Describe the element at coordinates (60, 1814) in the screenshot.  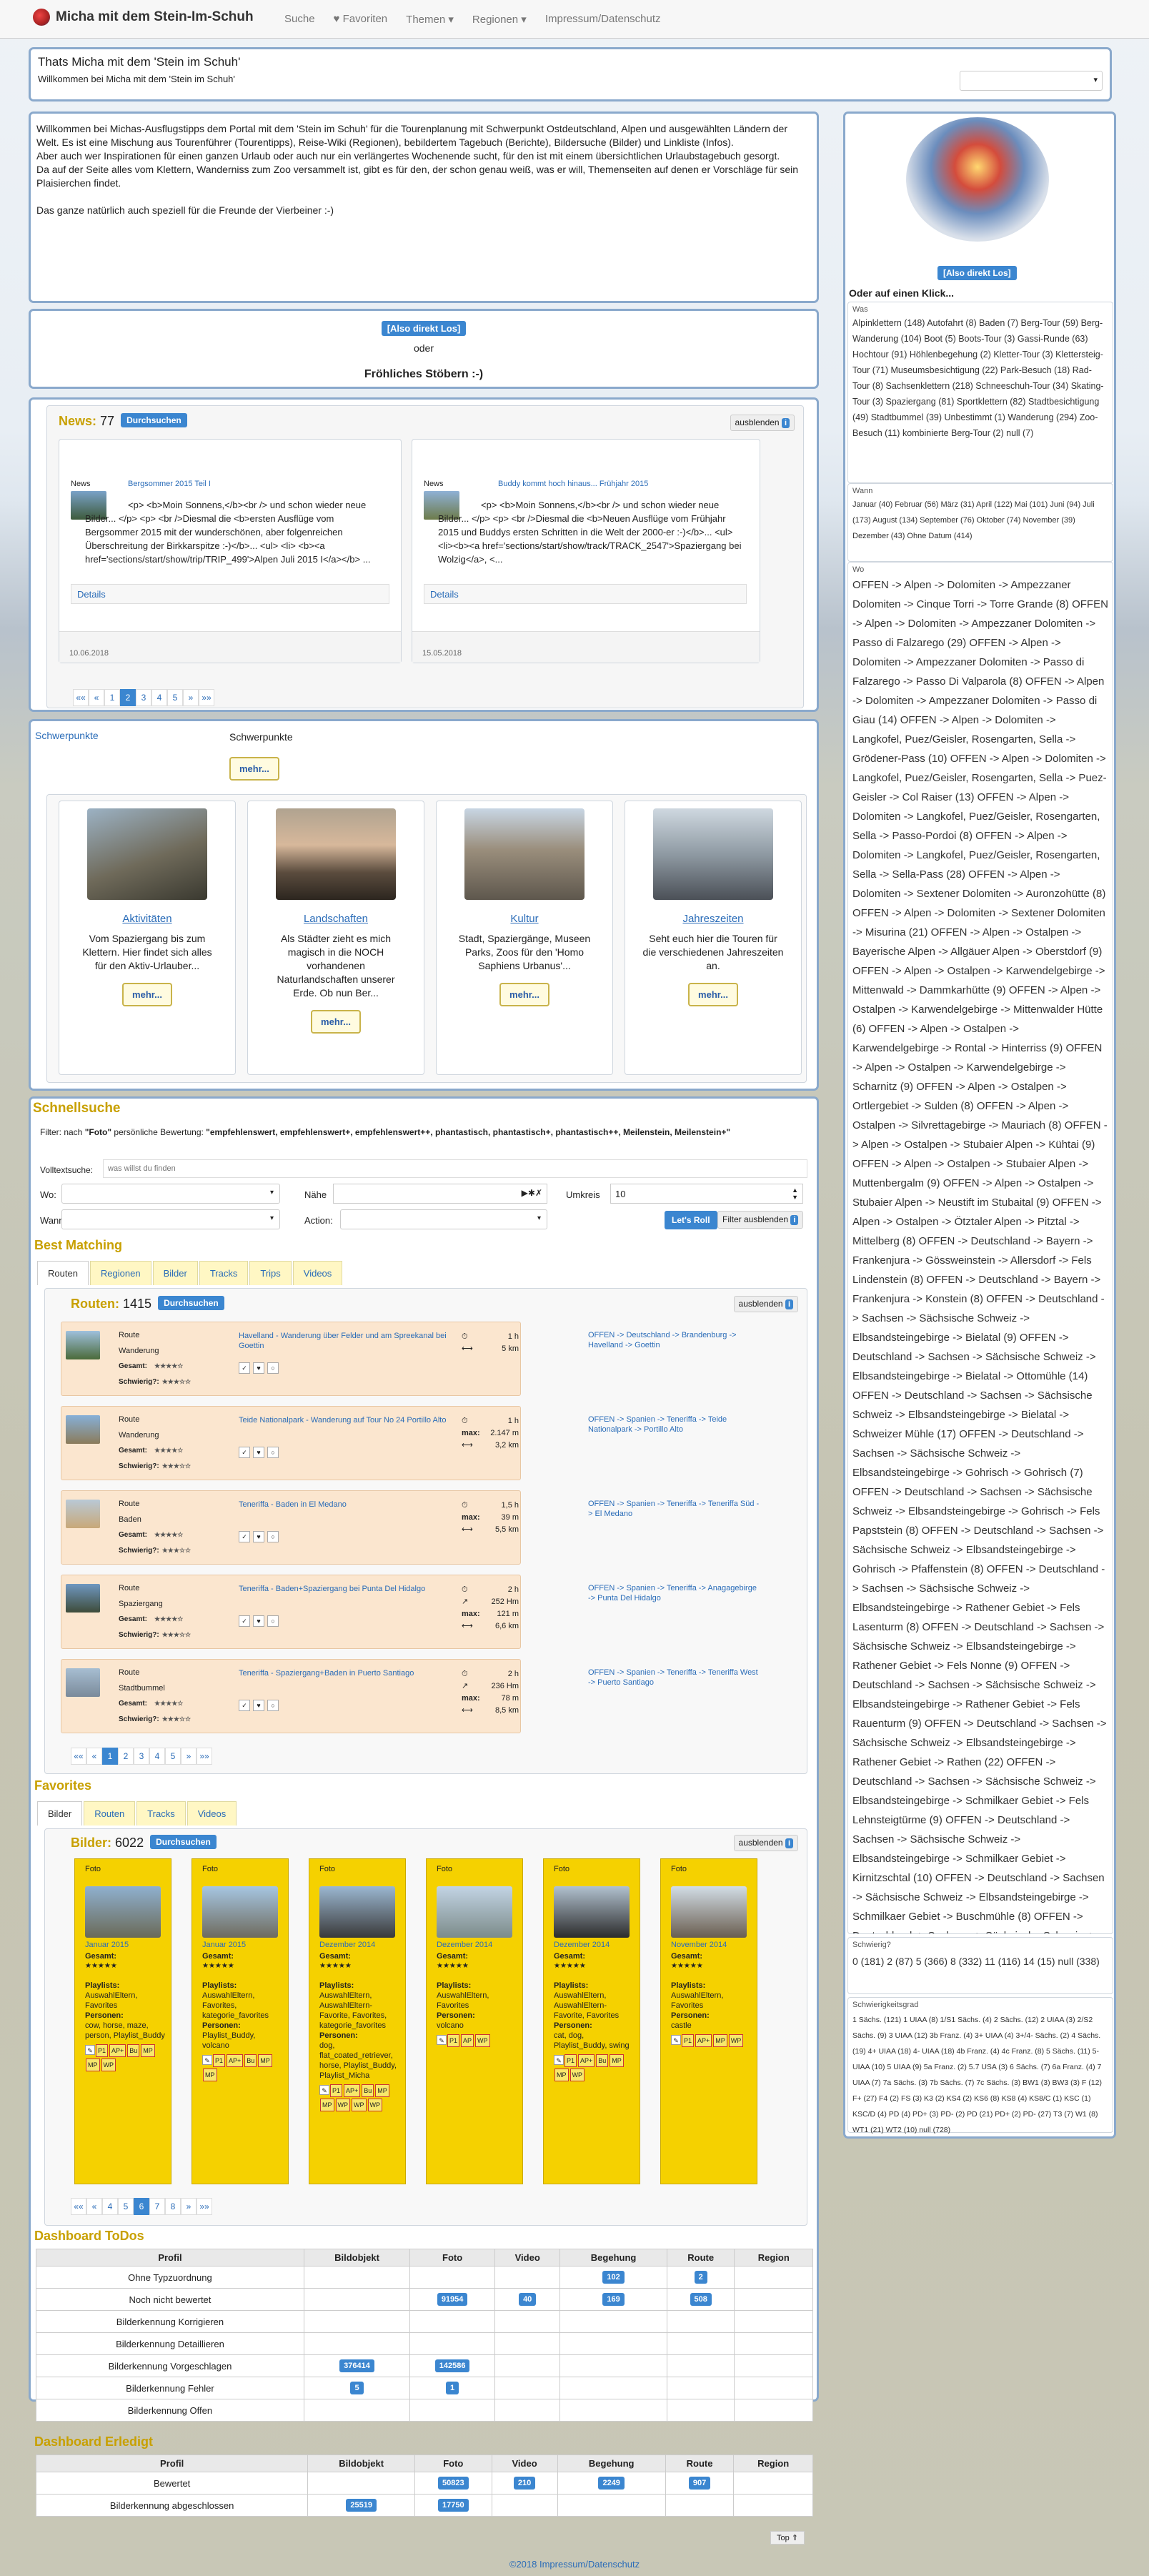
I see `tab-fav-images: Bilder` at that location.